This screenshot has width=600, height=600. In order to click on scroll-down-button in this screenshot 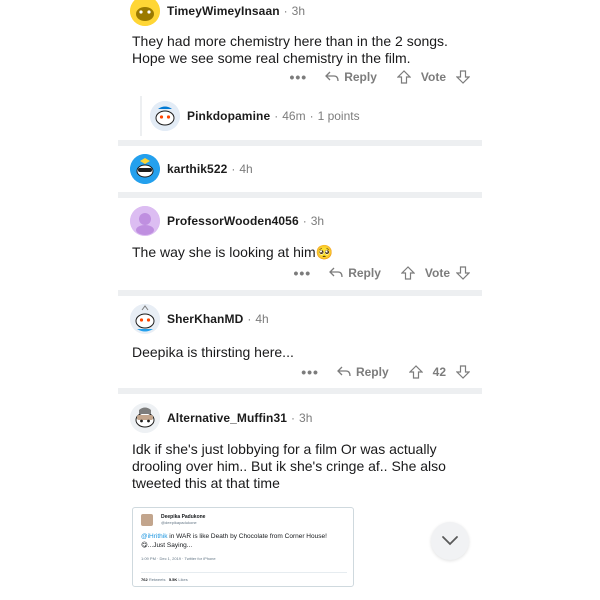, I will do `click(450, 541)`.